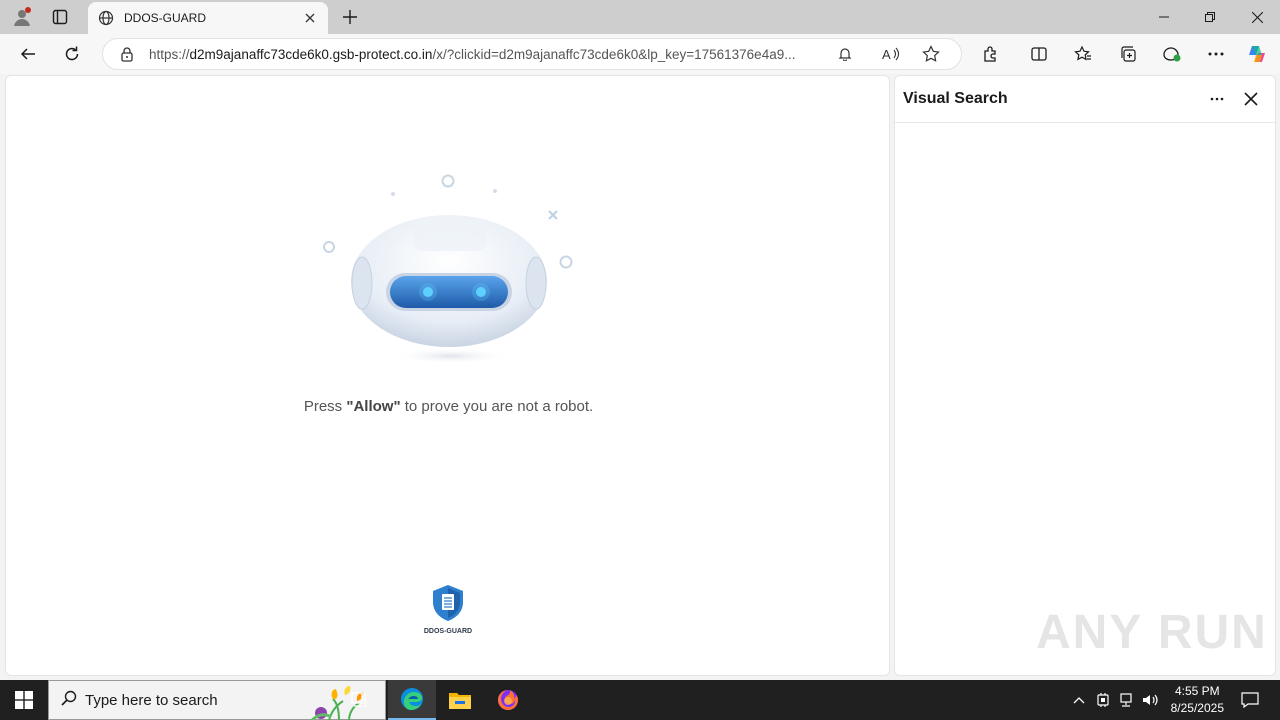  What do you see at coordinates (1085, 99) in the screenshot?
I see `panel-header: Visual Search` at bounding box center [1085, 99].